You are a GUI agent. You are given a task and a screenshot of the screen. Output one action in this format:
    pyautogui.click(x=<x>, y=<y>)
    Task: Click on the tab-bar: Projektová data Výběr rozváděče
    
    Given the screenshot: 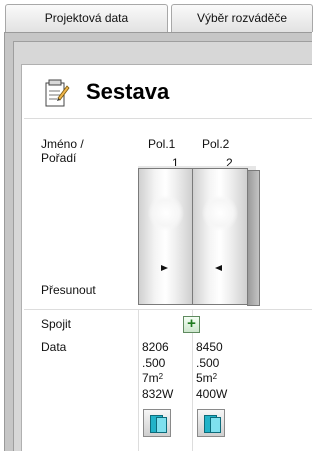 What is the action you would take?
    pyautogui.click(x=156, y=16)
    